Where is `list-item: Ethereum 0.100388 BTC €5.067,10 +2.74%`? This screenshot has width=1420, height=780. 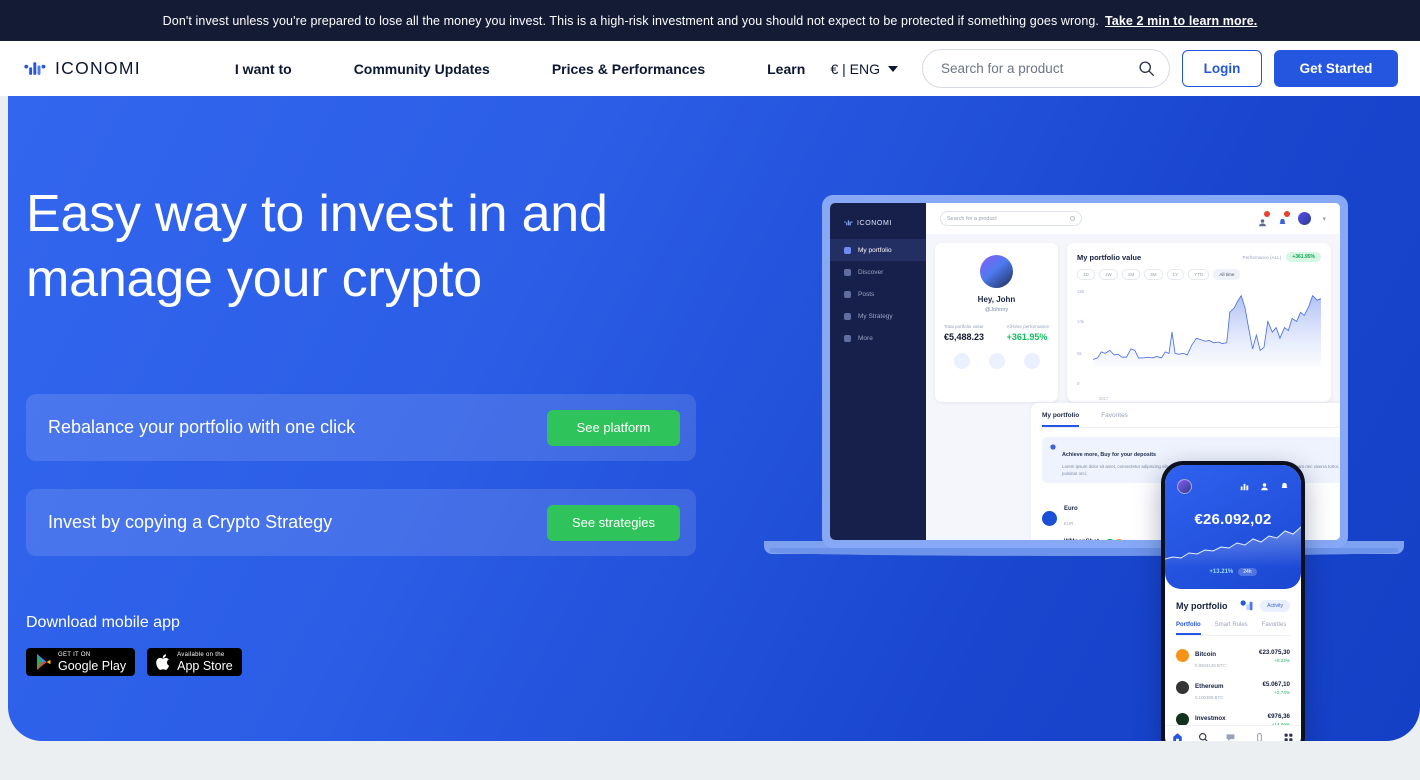 list-item: Ethereum 0.100388 BTC €5.067,10 +2.74% is located at coordinates (1233, 684).